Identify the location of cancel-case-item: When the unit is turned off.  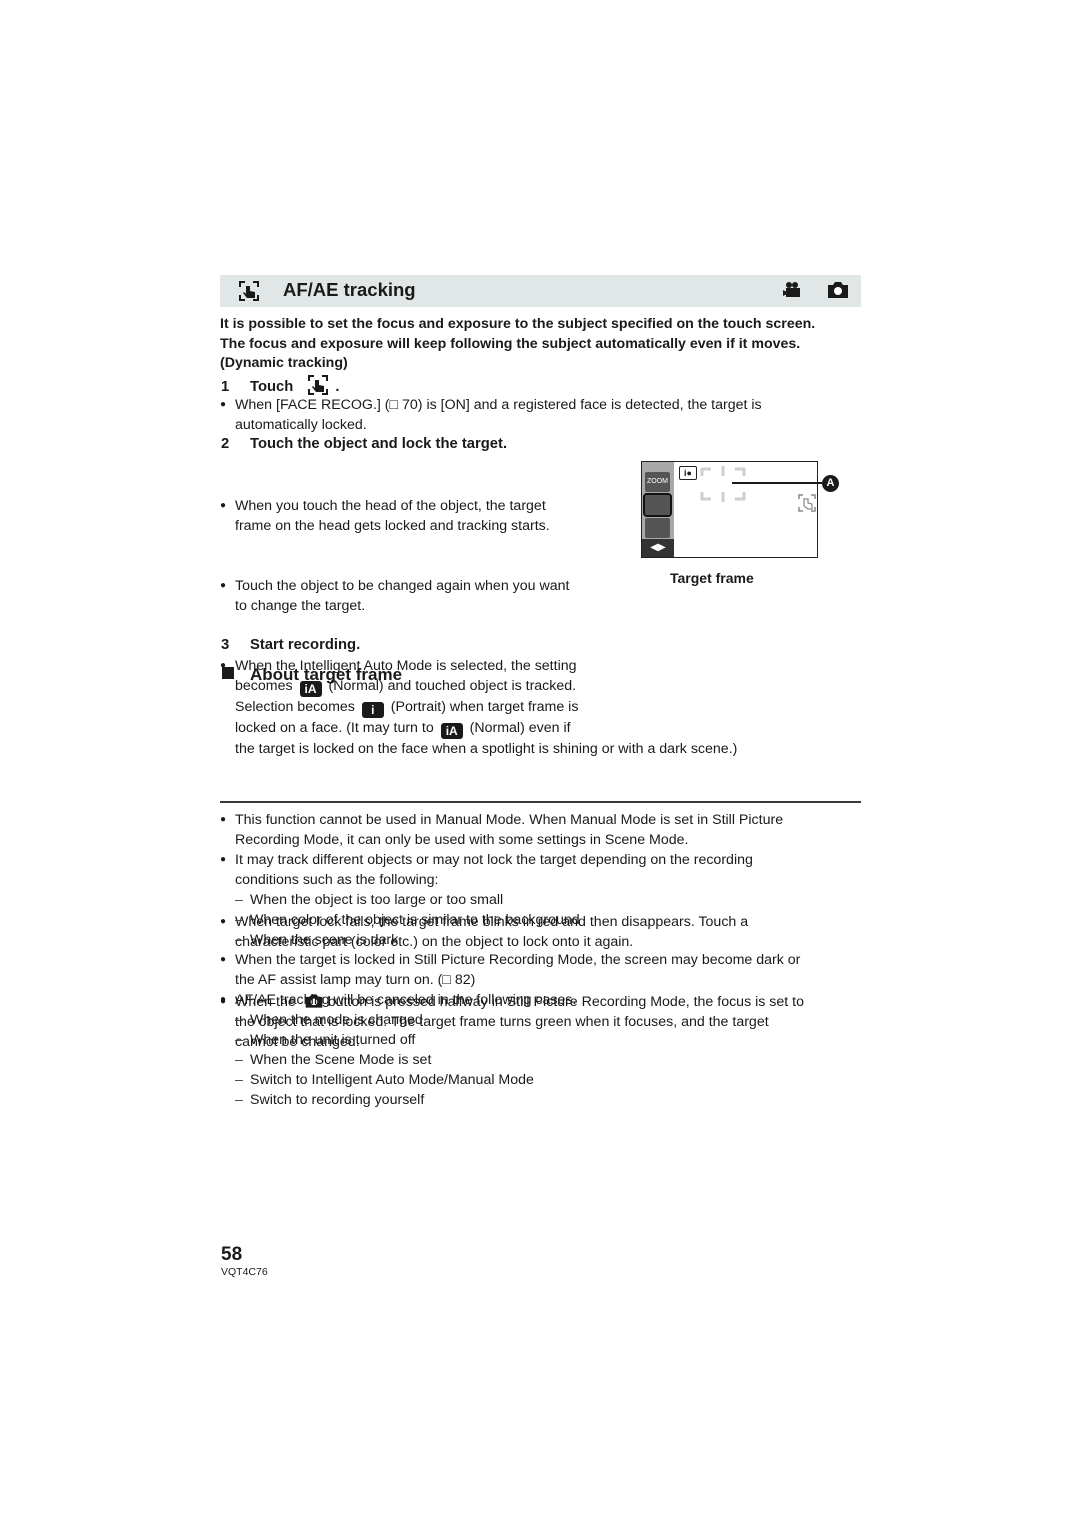
(545, 1040).